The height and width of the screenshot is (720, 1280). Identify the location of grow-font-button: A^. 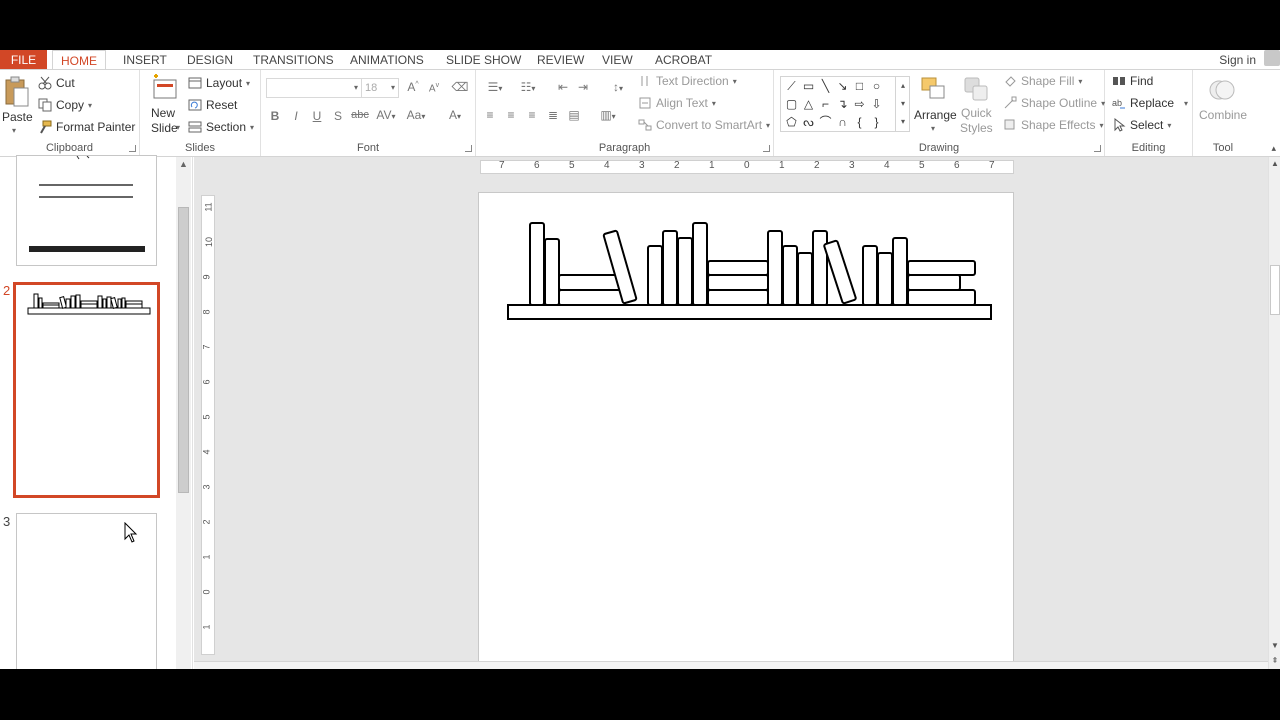
(413, 87).